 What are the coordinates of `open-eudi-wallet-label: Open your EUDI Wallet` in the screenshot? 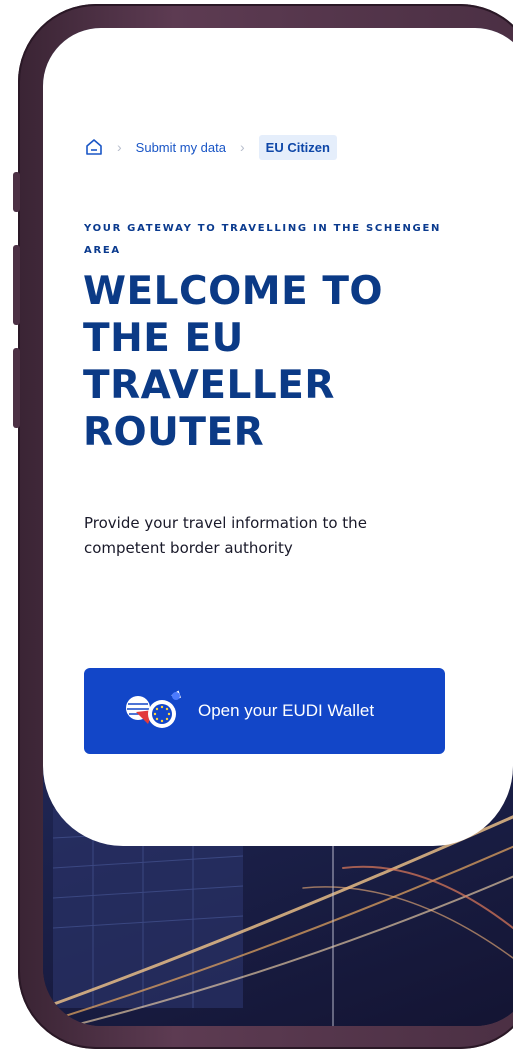 It's located at (286, 710).